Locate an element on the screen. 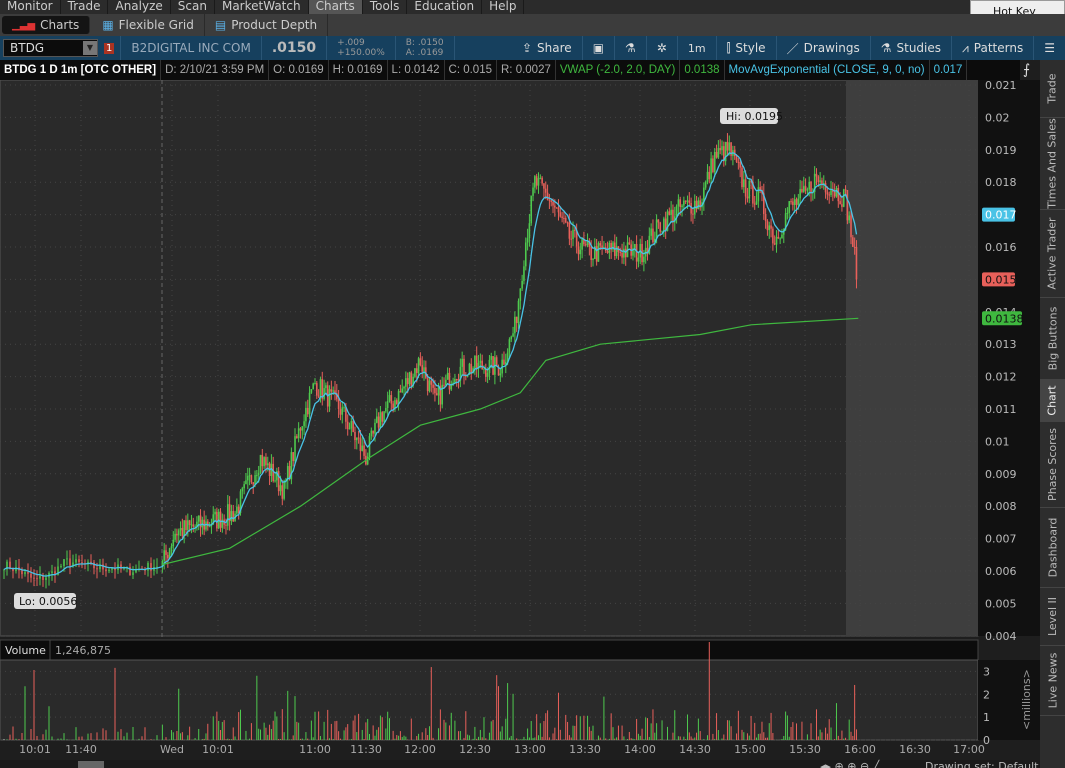 This screenshot has height=768, width=1065. link-badge: 1 is located at coordinates (109, 48).